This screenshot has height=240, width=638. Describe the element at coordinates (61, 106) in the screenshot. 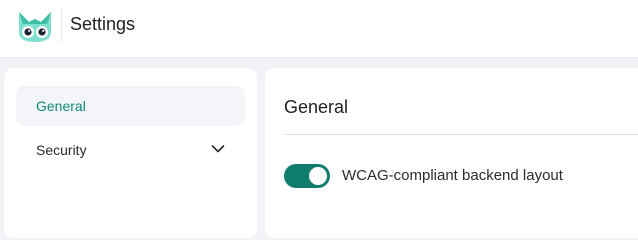

I see `sidebar-item-label: General` at that location.